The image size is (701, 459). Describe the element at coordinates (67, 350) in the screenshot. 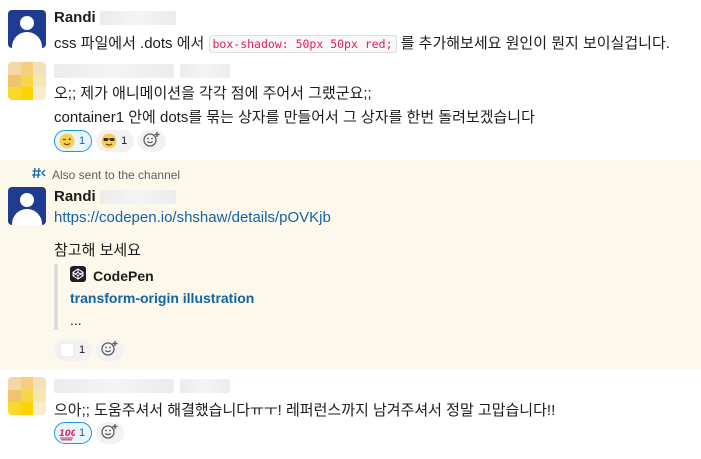

I see `white-square-icon` at that location.